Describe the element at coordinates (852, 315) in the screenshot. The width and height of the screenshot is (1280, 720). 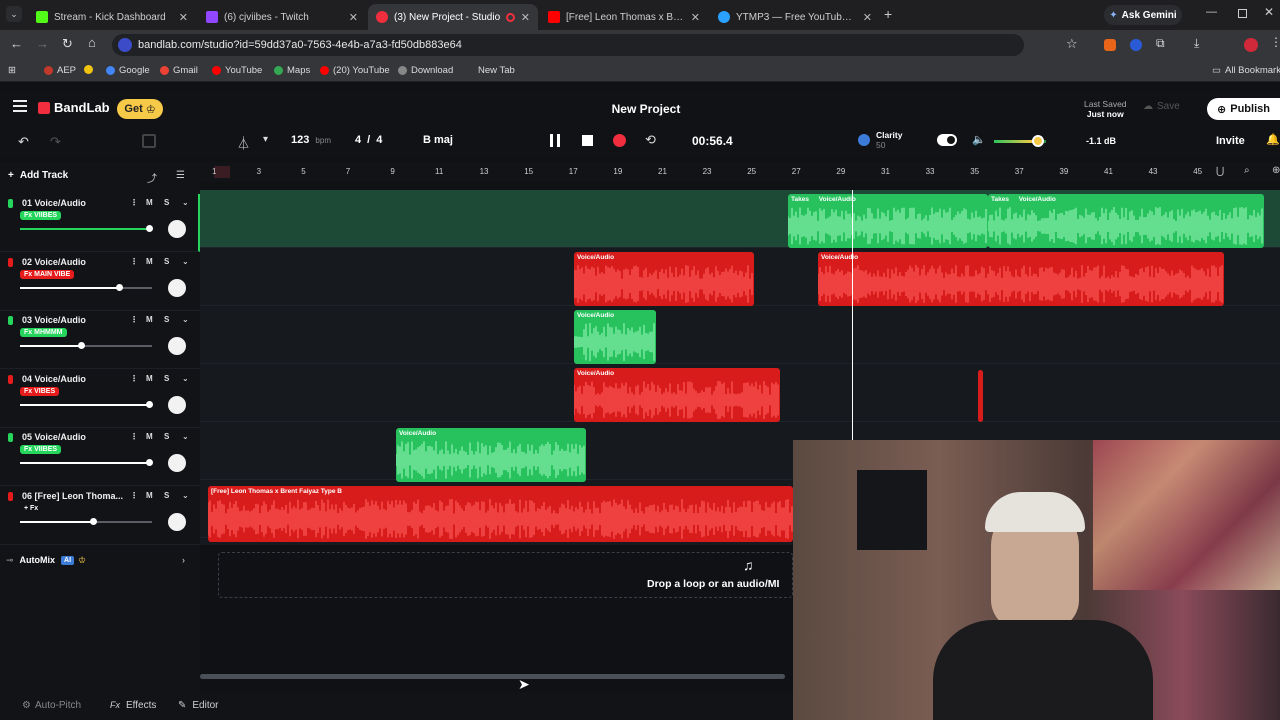
I see `playhead` at that location.